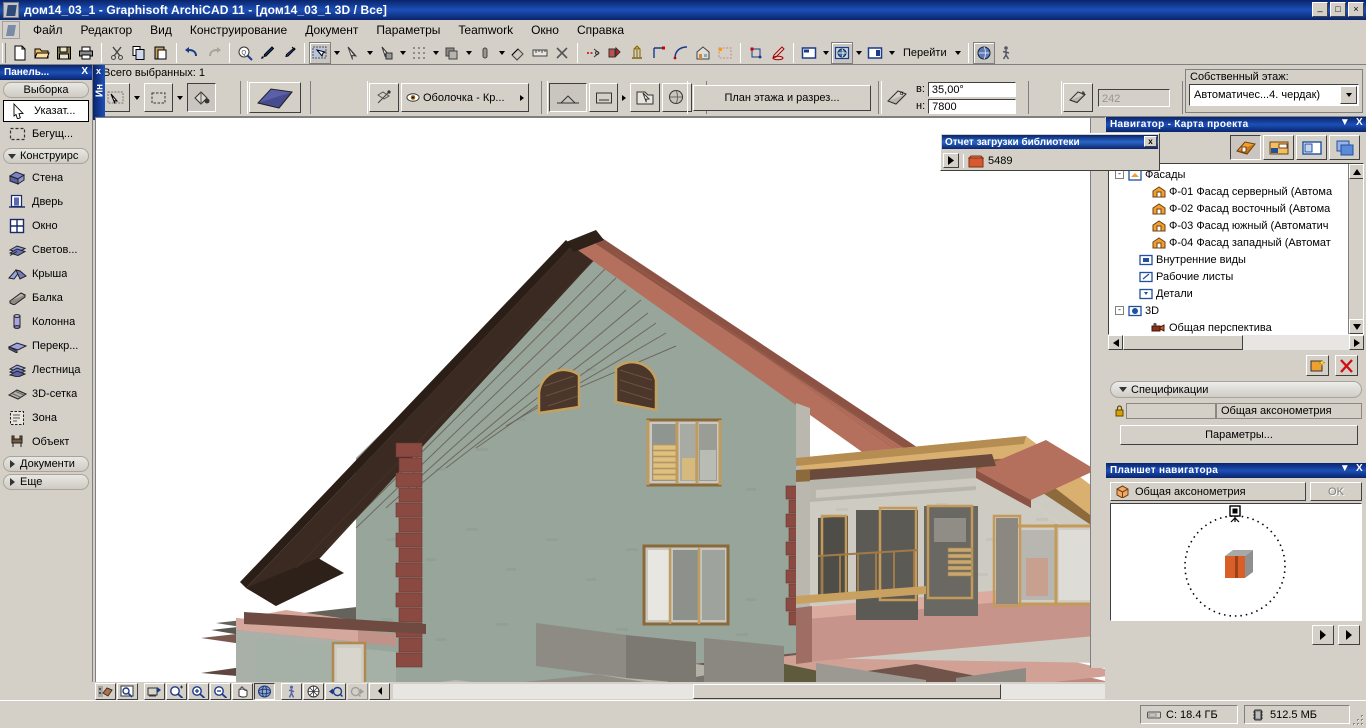  I want to click on paste-icon, so click(161, 53).